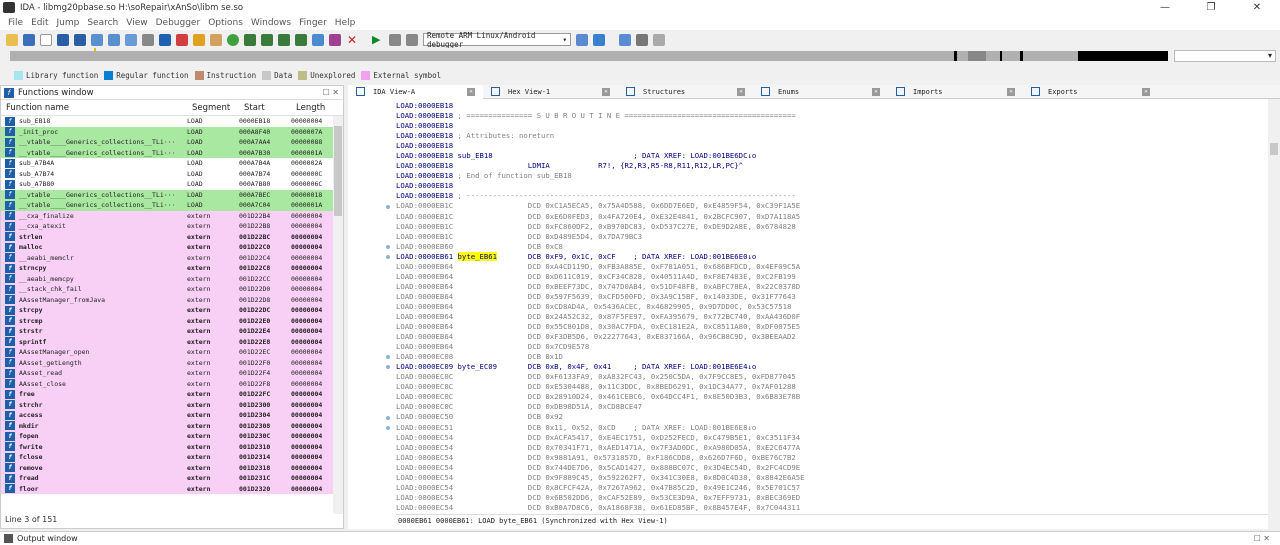  Describe the element at coordinates (172, 268) in the screenshot. I see `function-row: f strncpy extern 001D22C8 00000004` at that location.